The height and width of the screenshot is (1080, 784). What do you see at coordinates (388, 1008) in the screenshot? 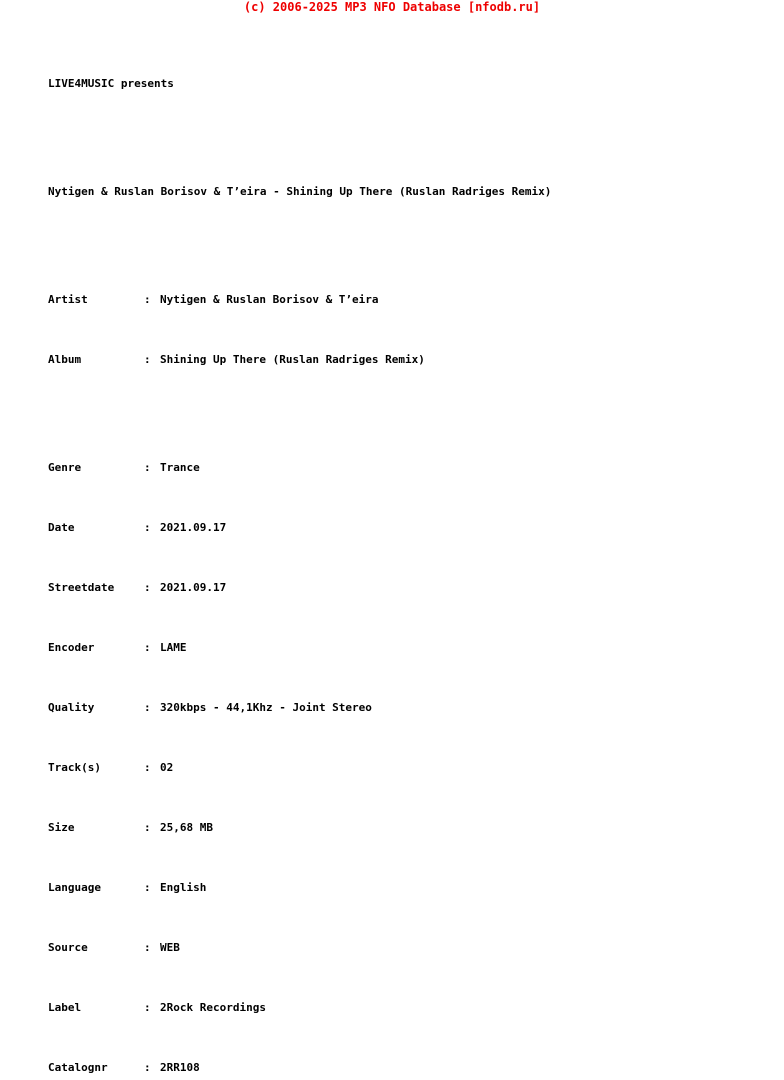
I see `field-row-label: Label:2Rock Recordings` at bounding box center [388, 1008].